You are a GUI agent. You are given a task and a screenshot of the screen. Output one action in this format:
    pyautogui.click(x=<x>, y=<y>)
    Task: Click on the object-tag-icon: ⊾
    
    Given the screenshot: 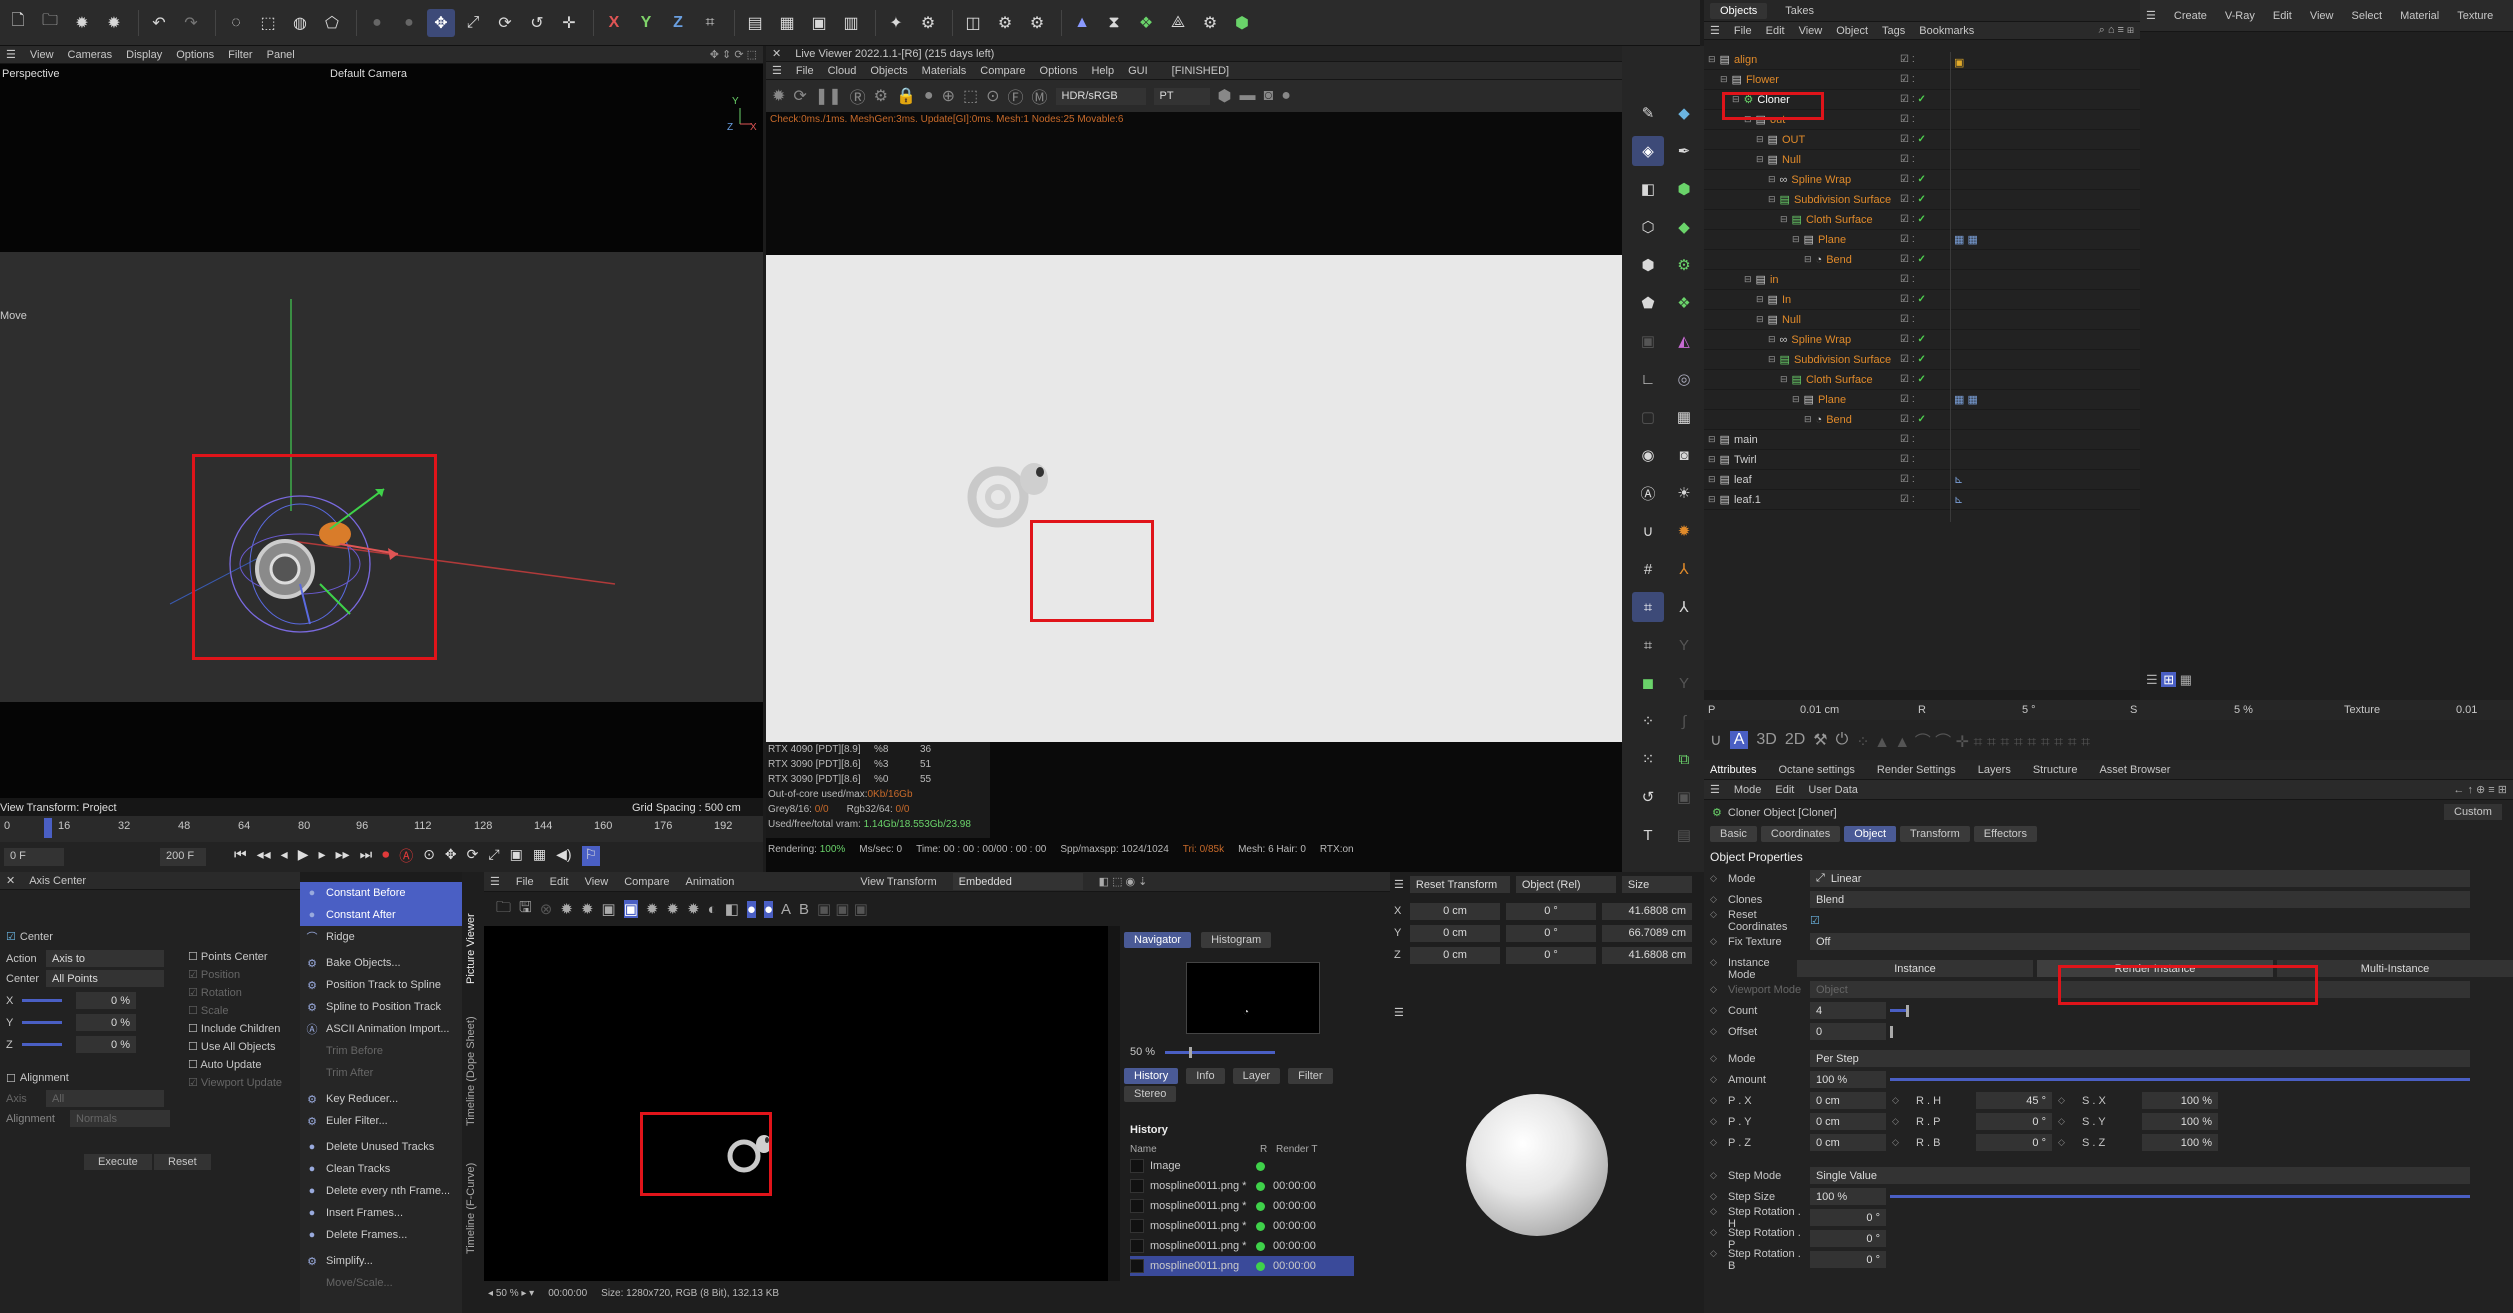 What is the action you would take?
    pyautogui.click(x=1958, y=479)
    